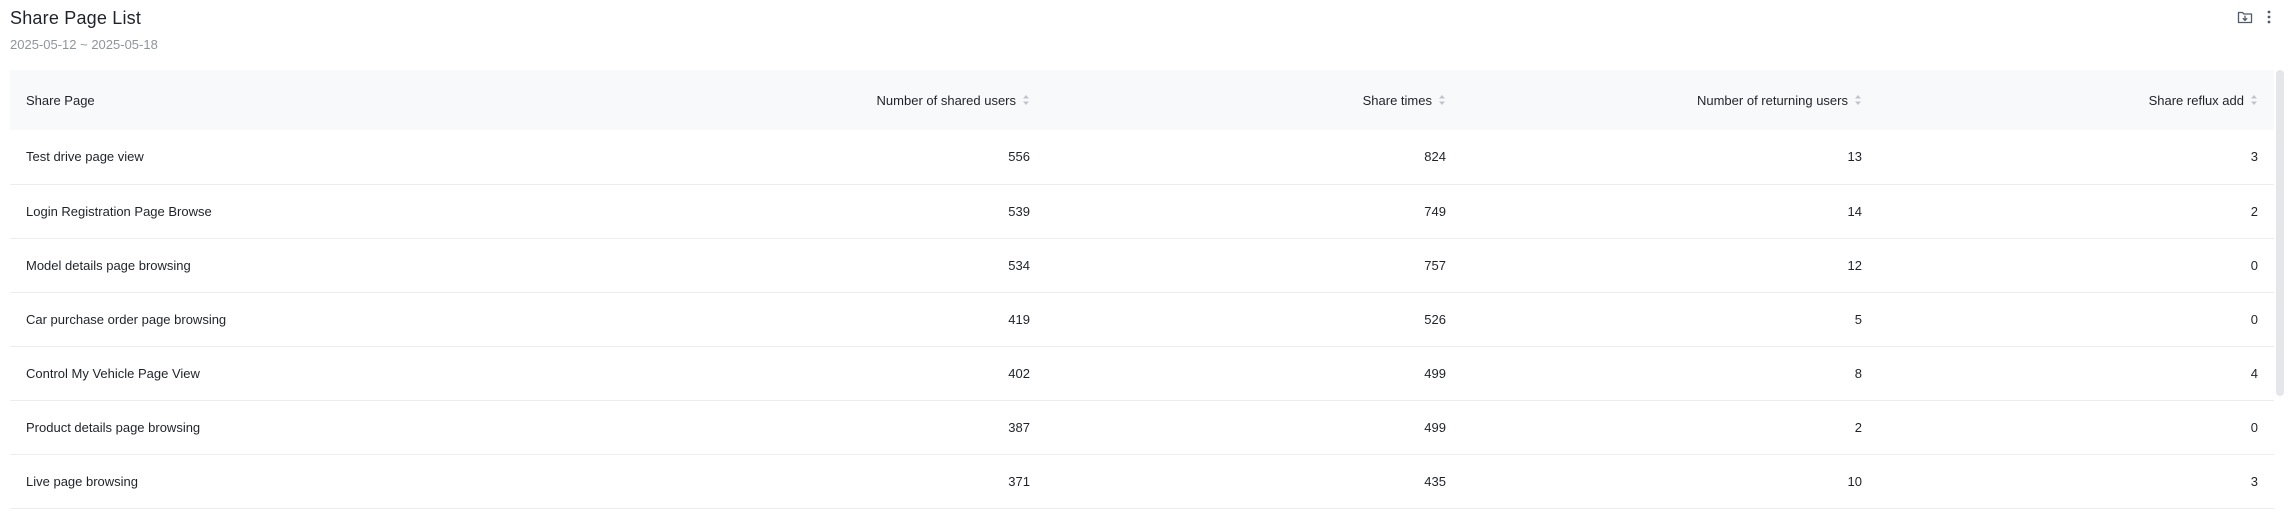 This screenshot has height=528, width=2288. Describe the element at coordinates (1858, 427) in the screenshot. I see `cell-returning-users: 2` at that location.